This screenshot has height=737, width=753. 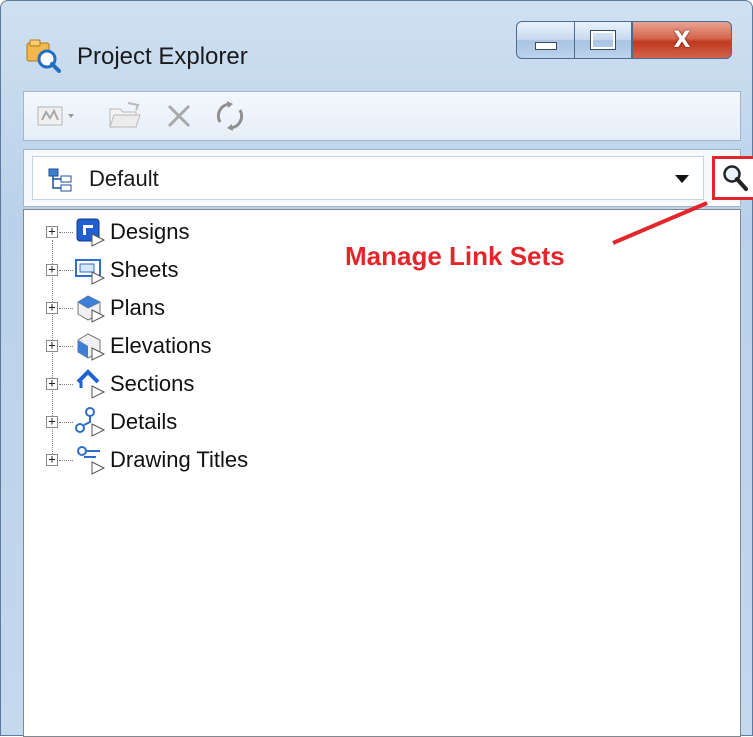 I want to click on chevron-down-icon, so click(x=682, y=179).